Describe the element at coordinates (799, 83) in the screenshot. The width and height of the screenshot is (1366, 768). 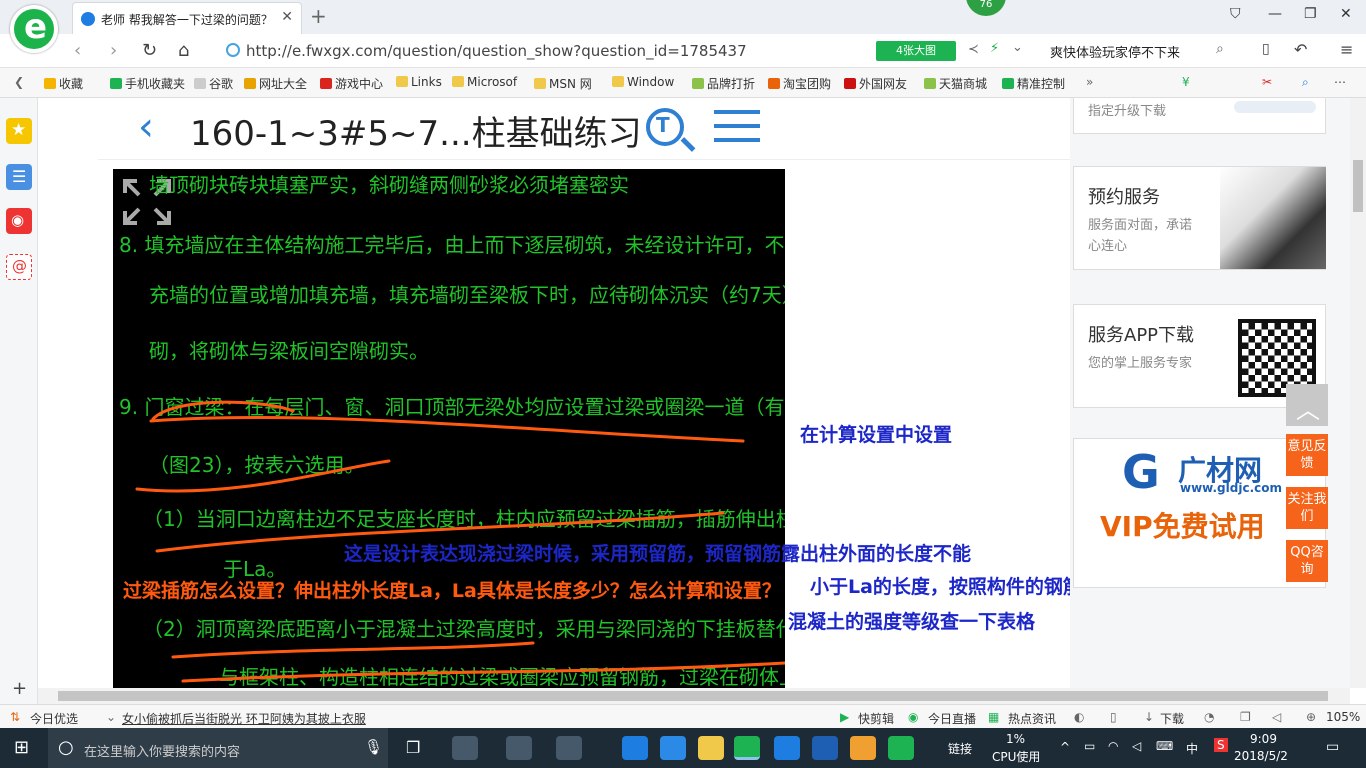
I see `bookmark-item: 淘宝团购` at that location.